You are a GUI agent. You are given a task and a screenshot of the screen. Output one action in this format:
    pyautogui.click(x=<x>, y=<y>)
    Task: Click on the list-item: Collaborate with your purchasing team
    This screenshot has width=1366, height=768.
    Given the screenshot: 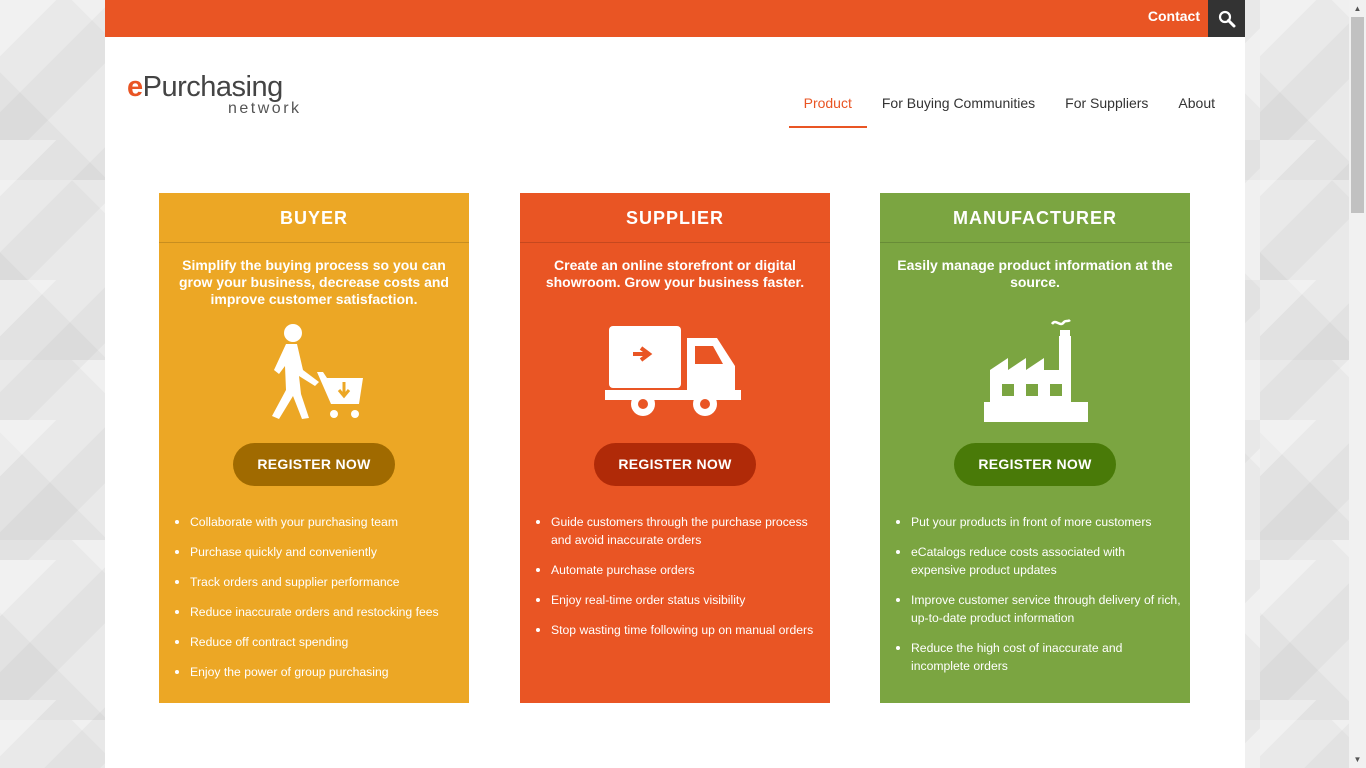 What is the action you would take?
    pyautogui.click(x=317, y=522)
    